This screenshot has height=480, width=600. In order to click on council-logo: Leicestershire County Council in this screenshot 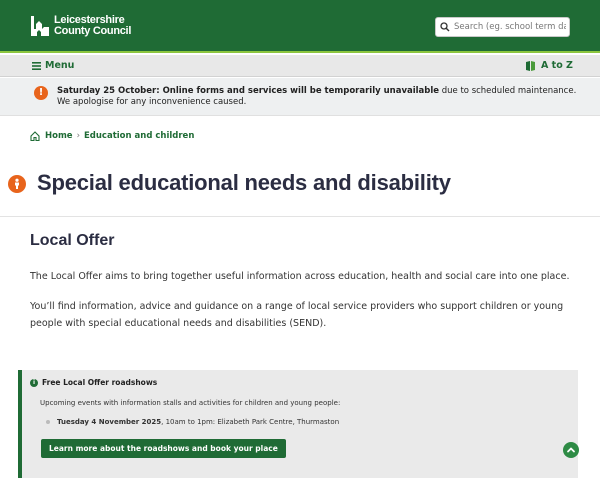, I will do `click(80, 26)`.